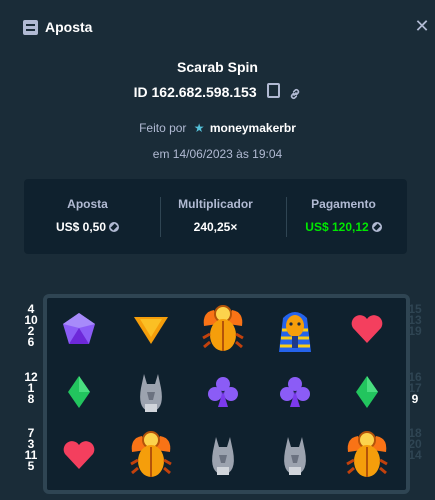 The image size is (435, 500). I want to click on stat-payout-value: US$ 120,12, so click(343, 227).